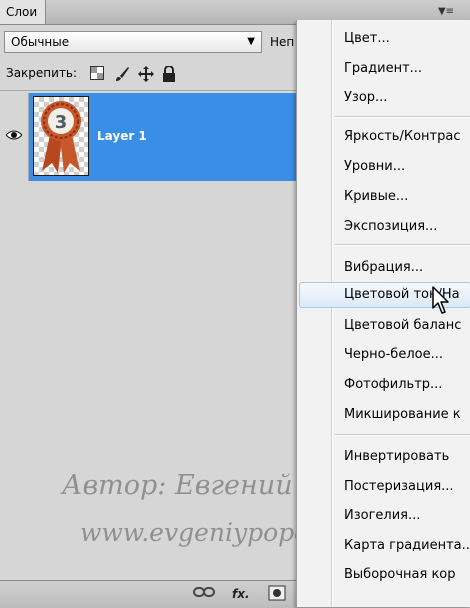 The image size is (470, 608). Describe the element at coordinates (440, 300) in the screenshot. I see `mouse-cursor-icon` at that location.